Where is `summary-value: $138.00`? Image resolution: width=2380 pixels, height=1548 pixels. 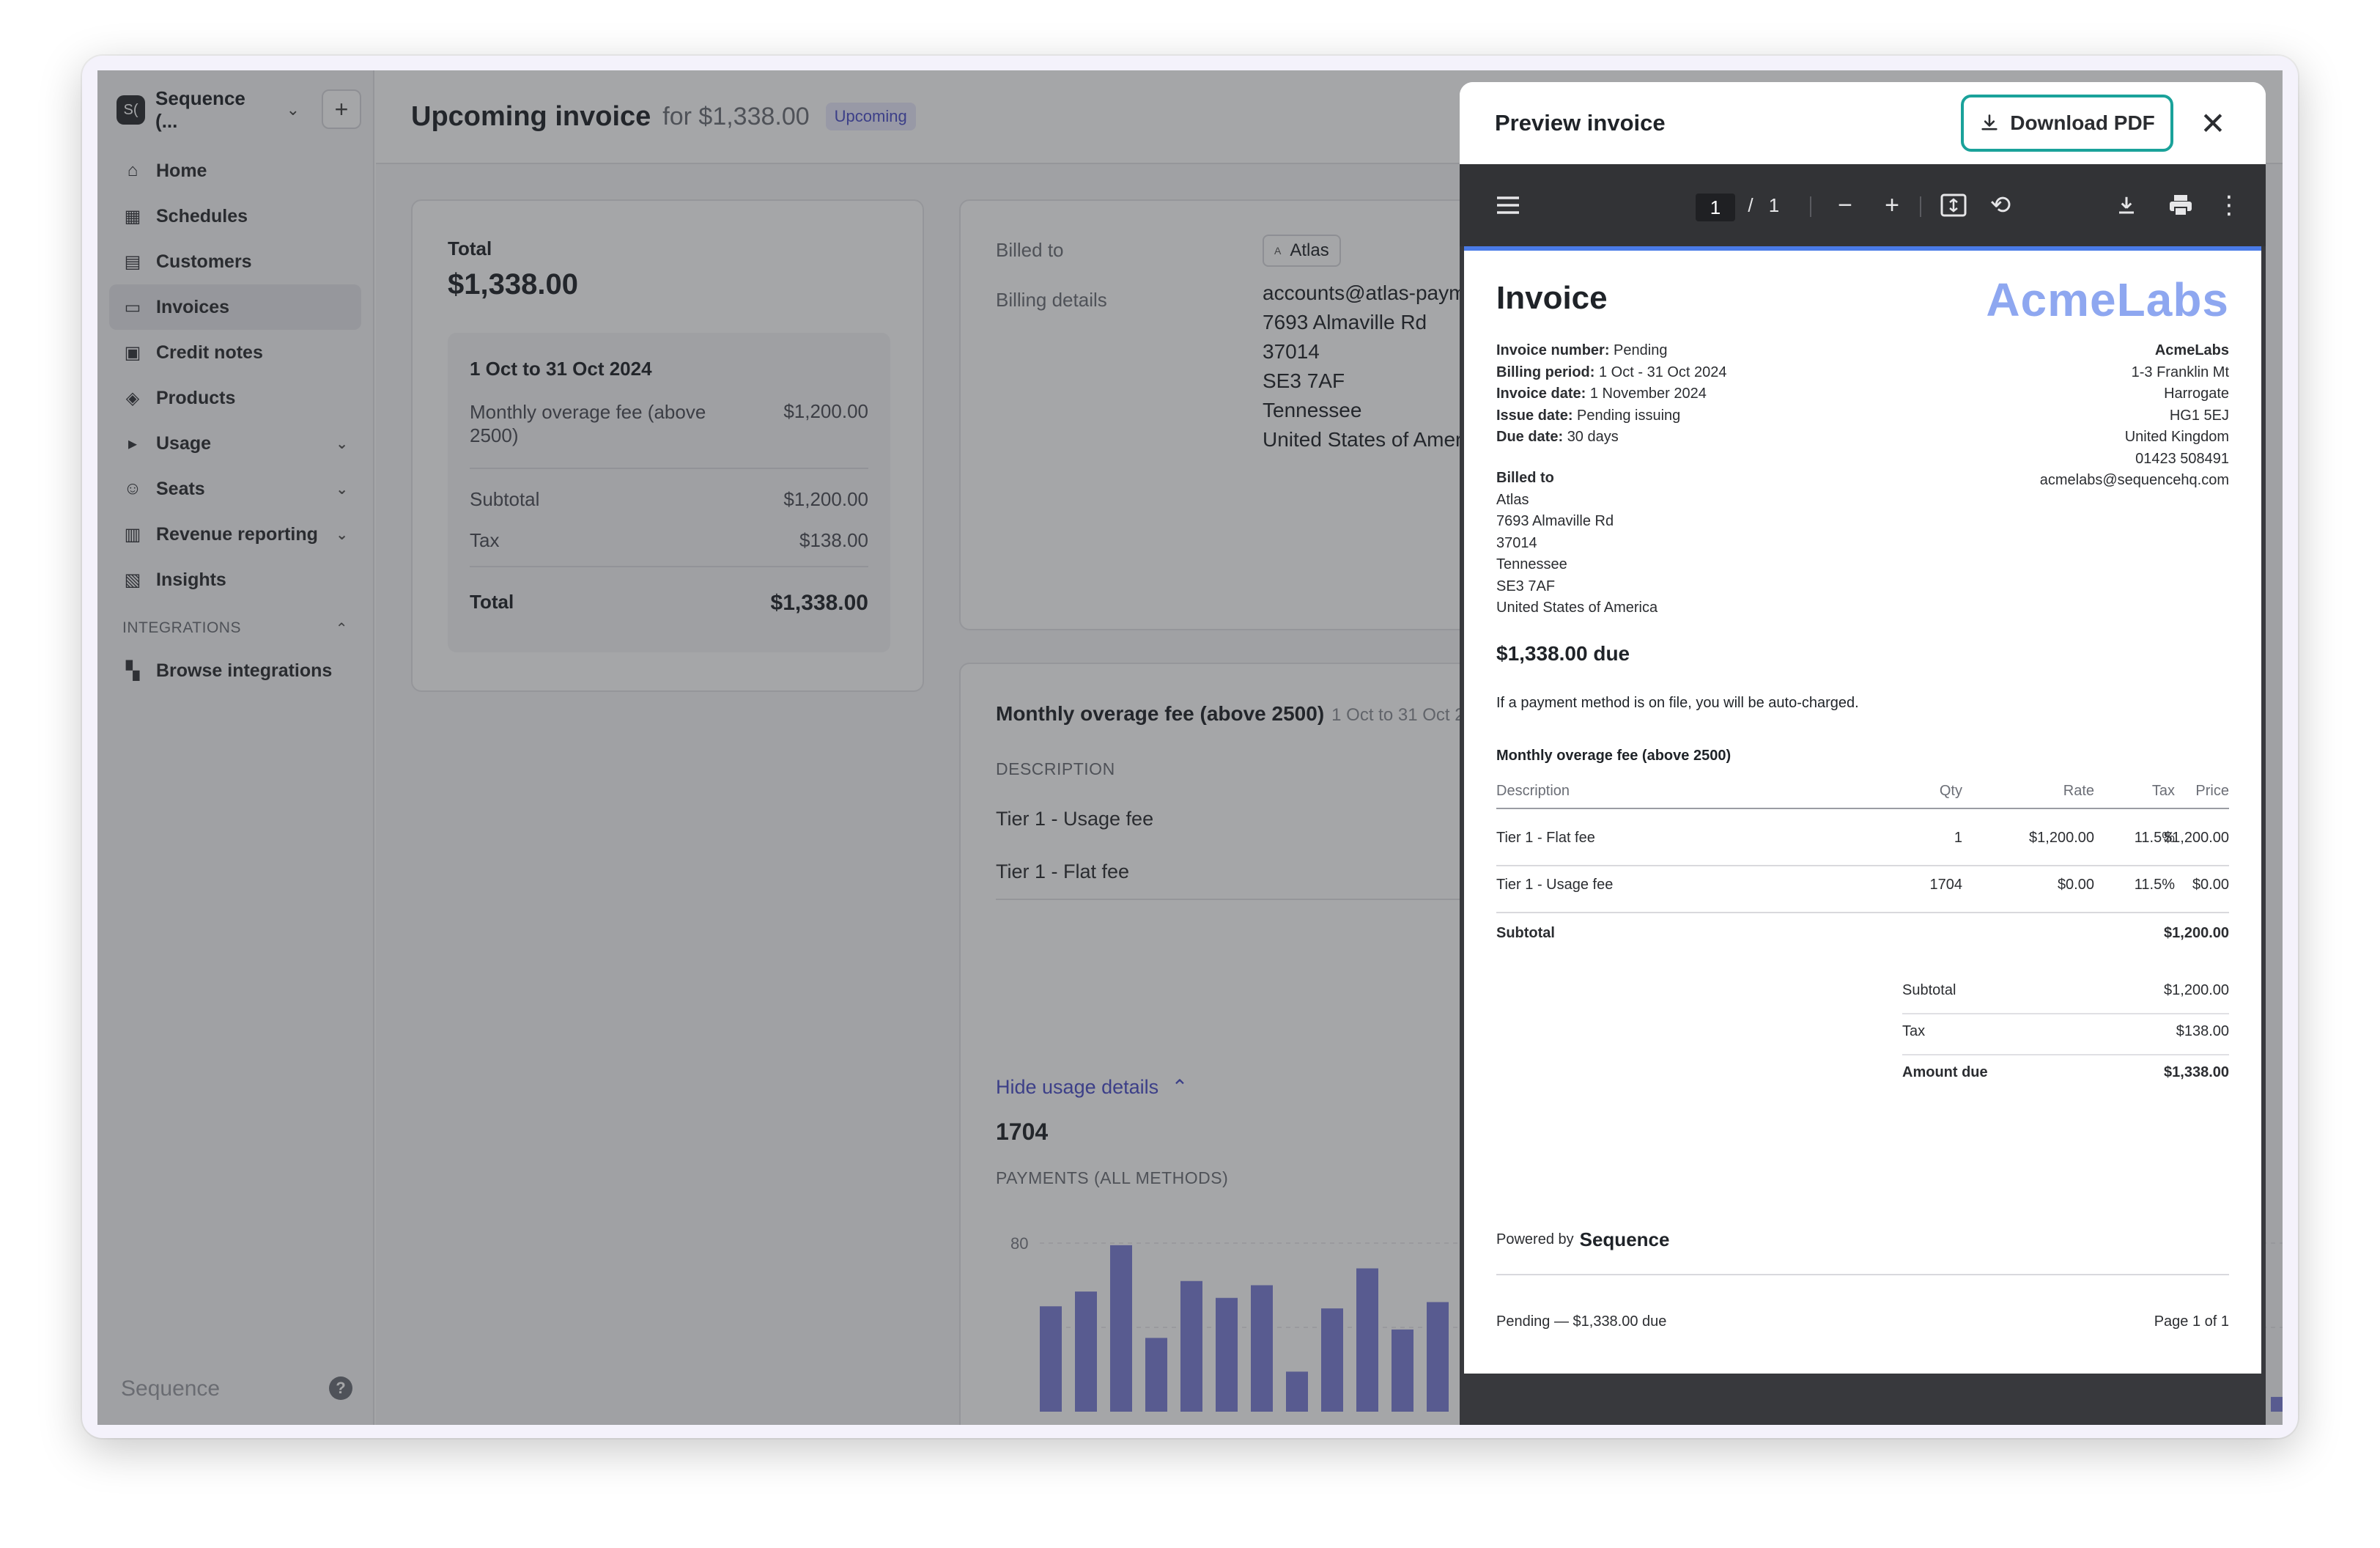
summary-value: $138.00 is located at coordinates (2202, 1031).